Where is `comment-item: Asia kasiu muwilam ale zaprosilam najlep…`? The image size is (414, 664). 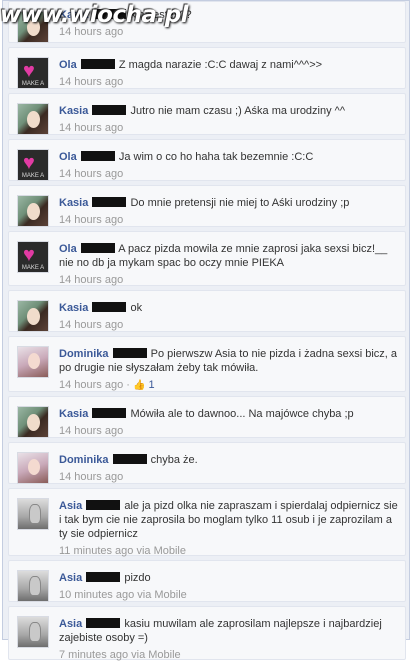
comment-item: Asia kasiu muwilam ale zaprosilam najlep… is located at coordinates (207, 634).